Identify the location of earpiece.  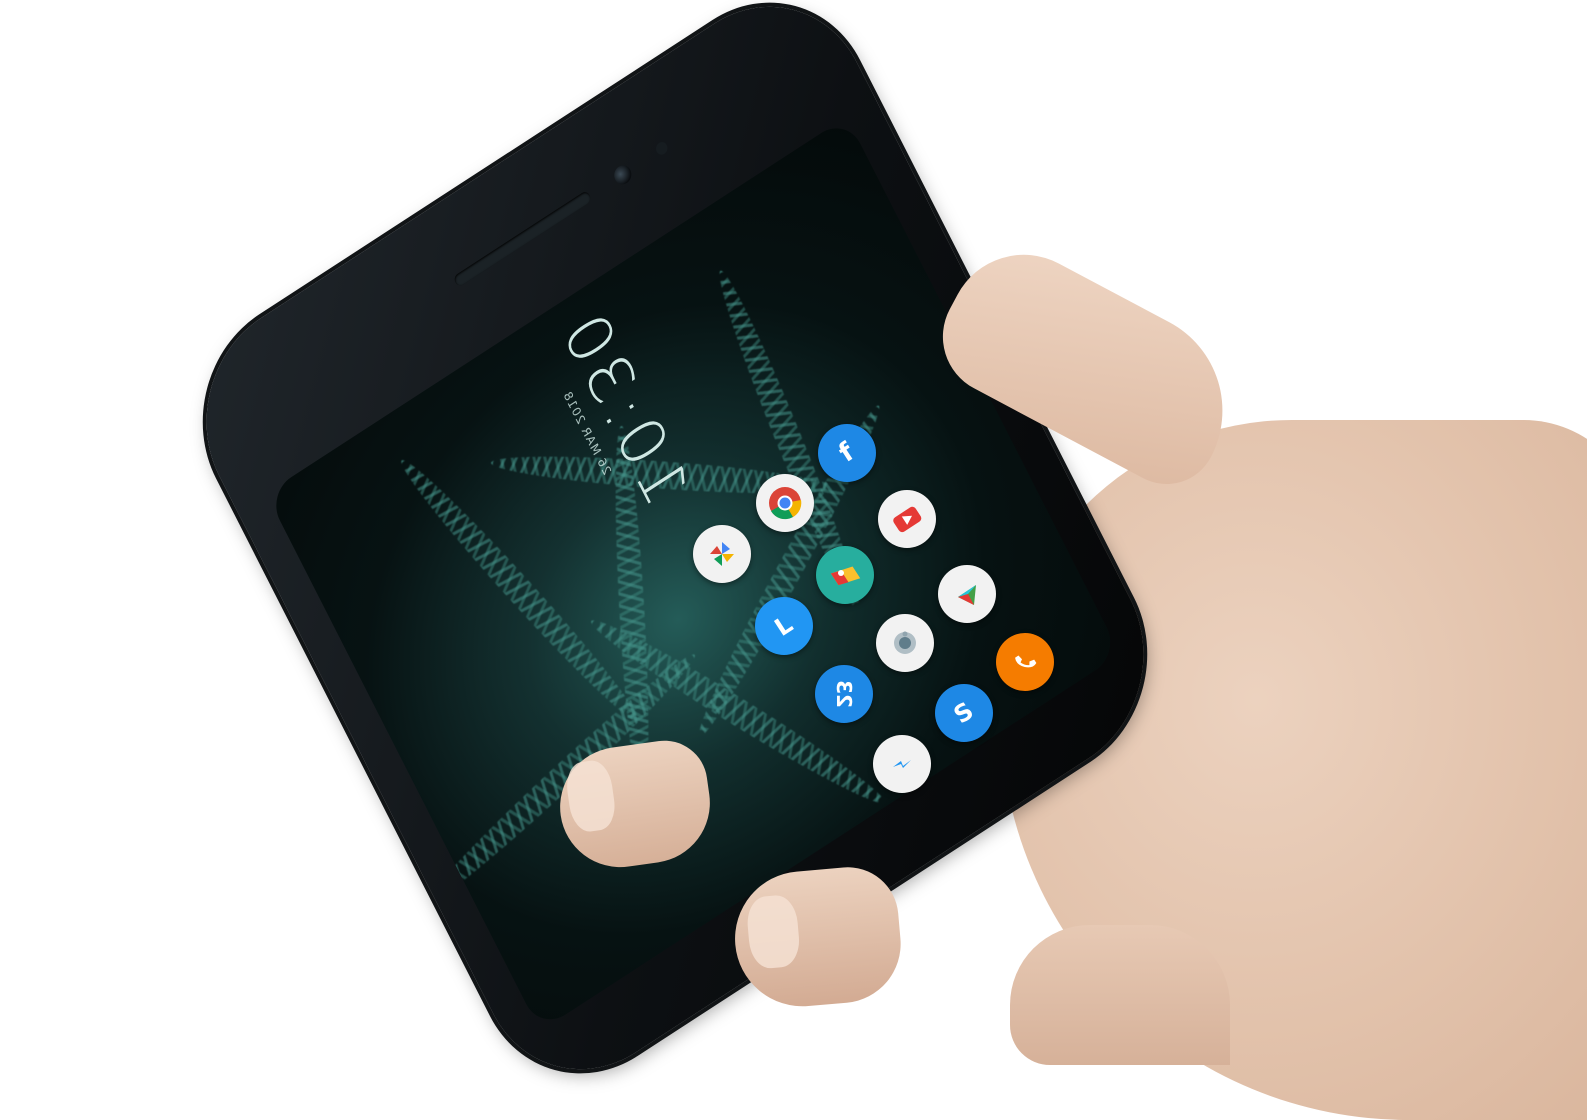
(522, 238).